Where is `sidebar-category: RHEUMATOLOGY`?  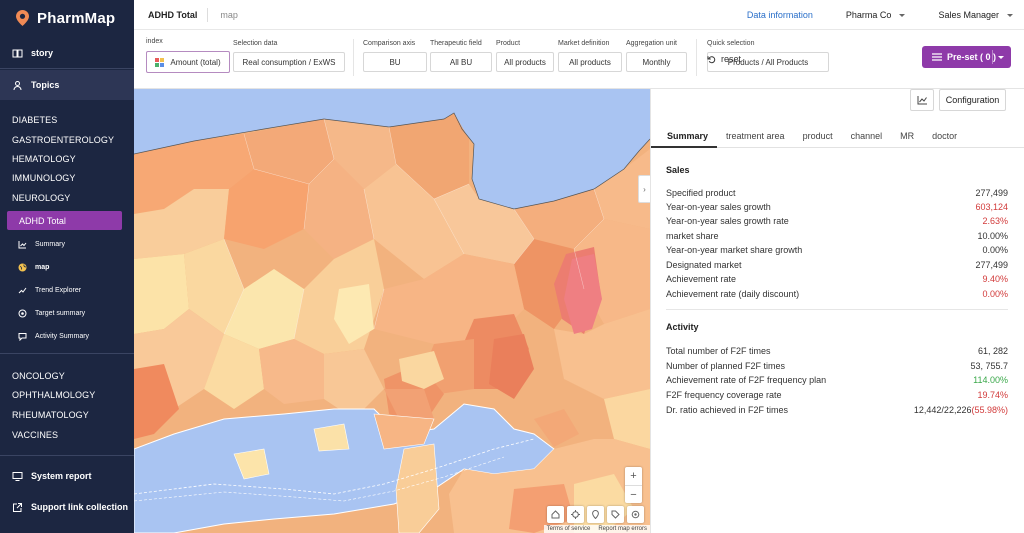 sidebar-category: RHEUMATOLOGY is located at coordinates (50, 415).